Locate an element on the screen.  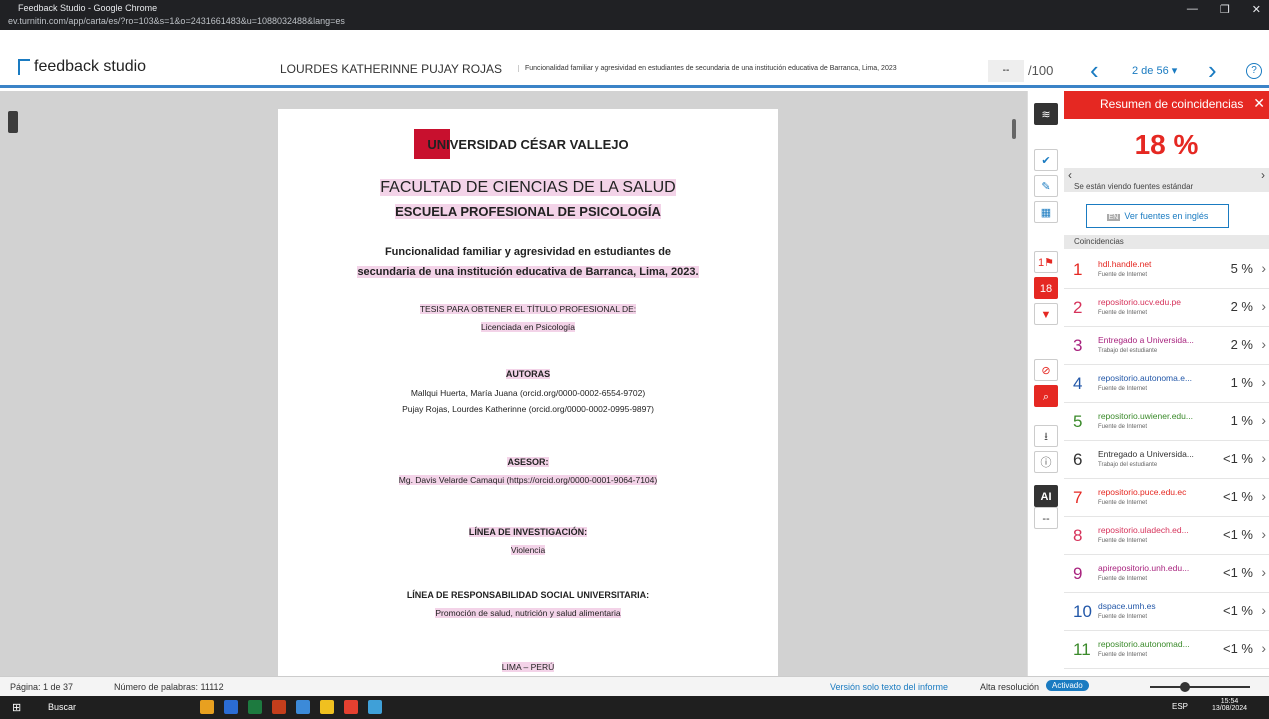
grading-check-icon: ✔ is located at coordinates (1046, 160).